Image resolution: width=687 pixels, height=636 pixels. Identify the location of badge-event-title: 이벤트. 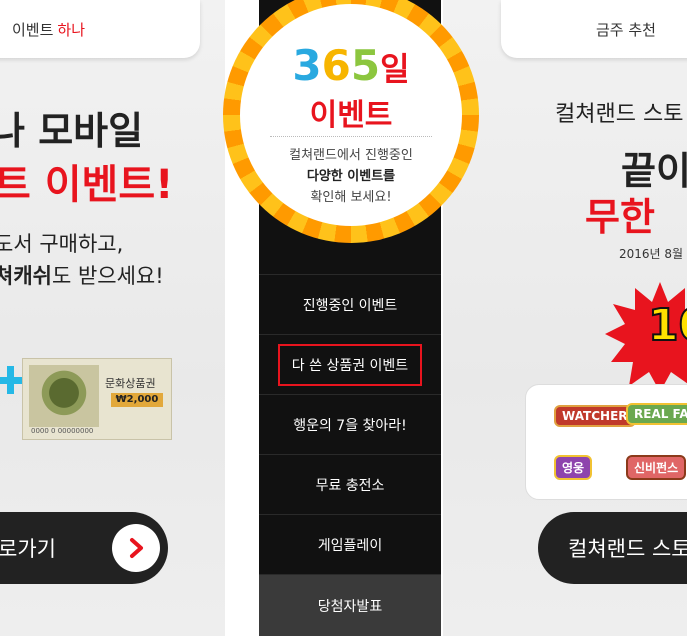
(351, 115).